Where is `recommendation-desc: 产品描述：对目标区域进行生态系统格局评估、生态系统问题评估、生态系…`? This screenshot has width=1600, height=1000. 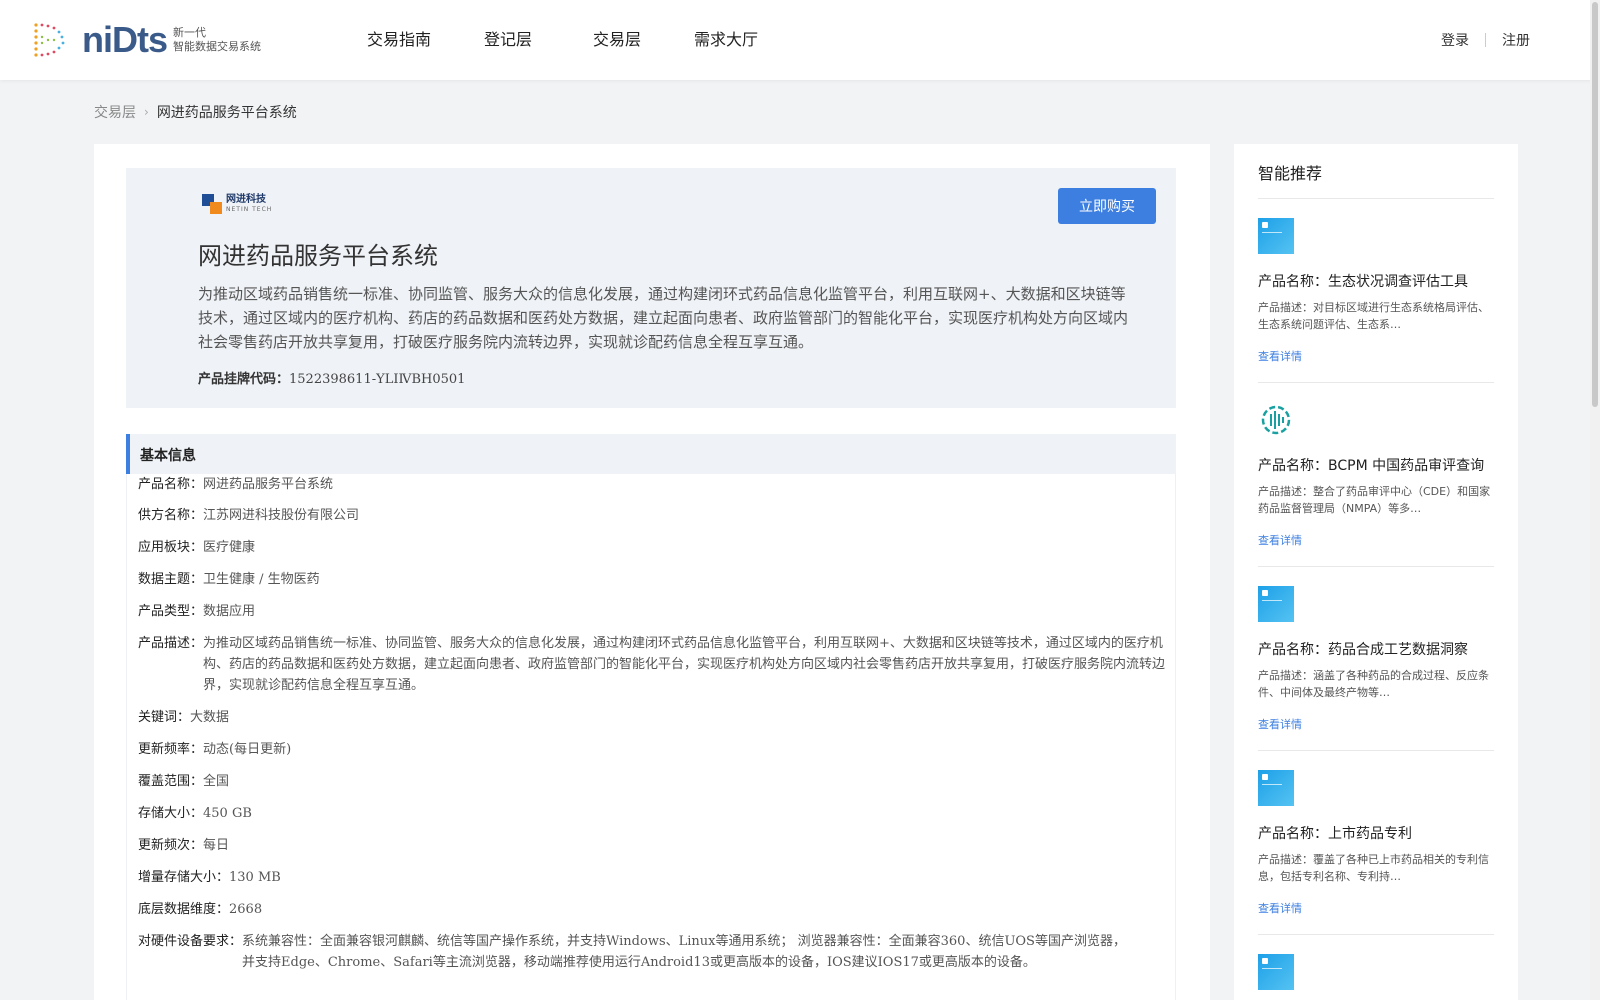 recommendation-desc: 产品描述：对目标区域进行生态系统格局评估、生态系统问题评估、生态系… is located at coordinates (1373, 316).